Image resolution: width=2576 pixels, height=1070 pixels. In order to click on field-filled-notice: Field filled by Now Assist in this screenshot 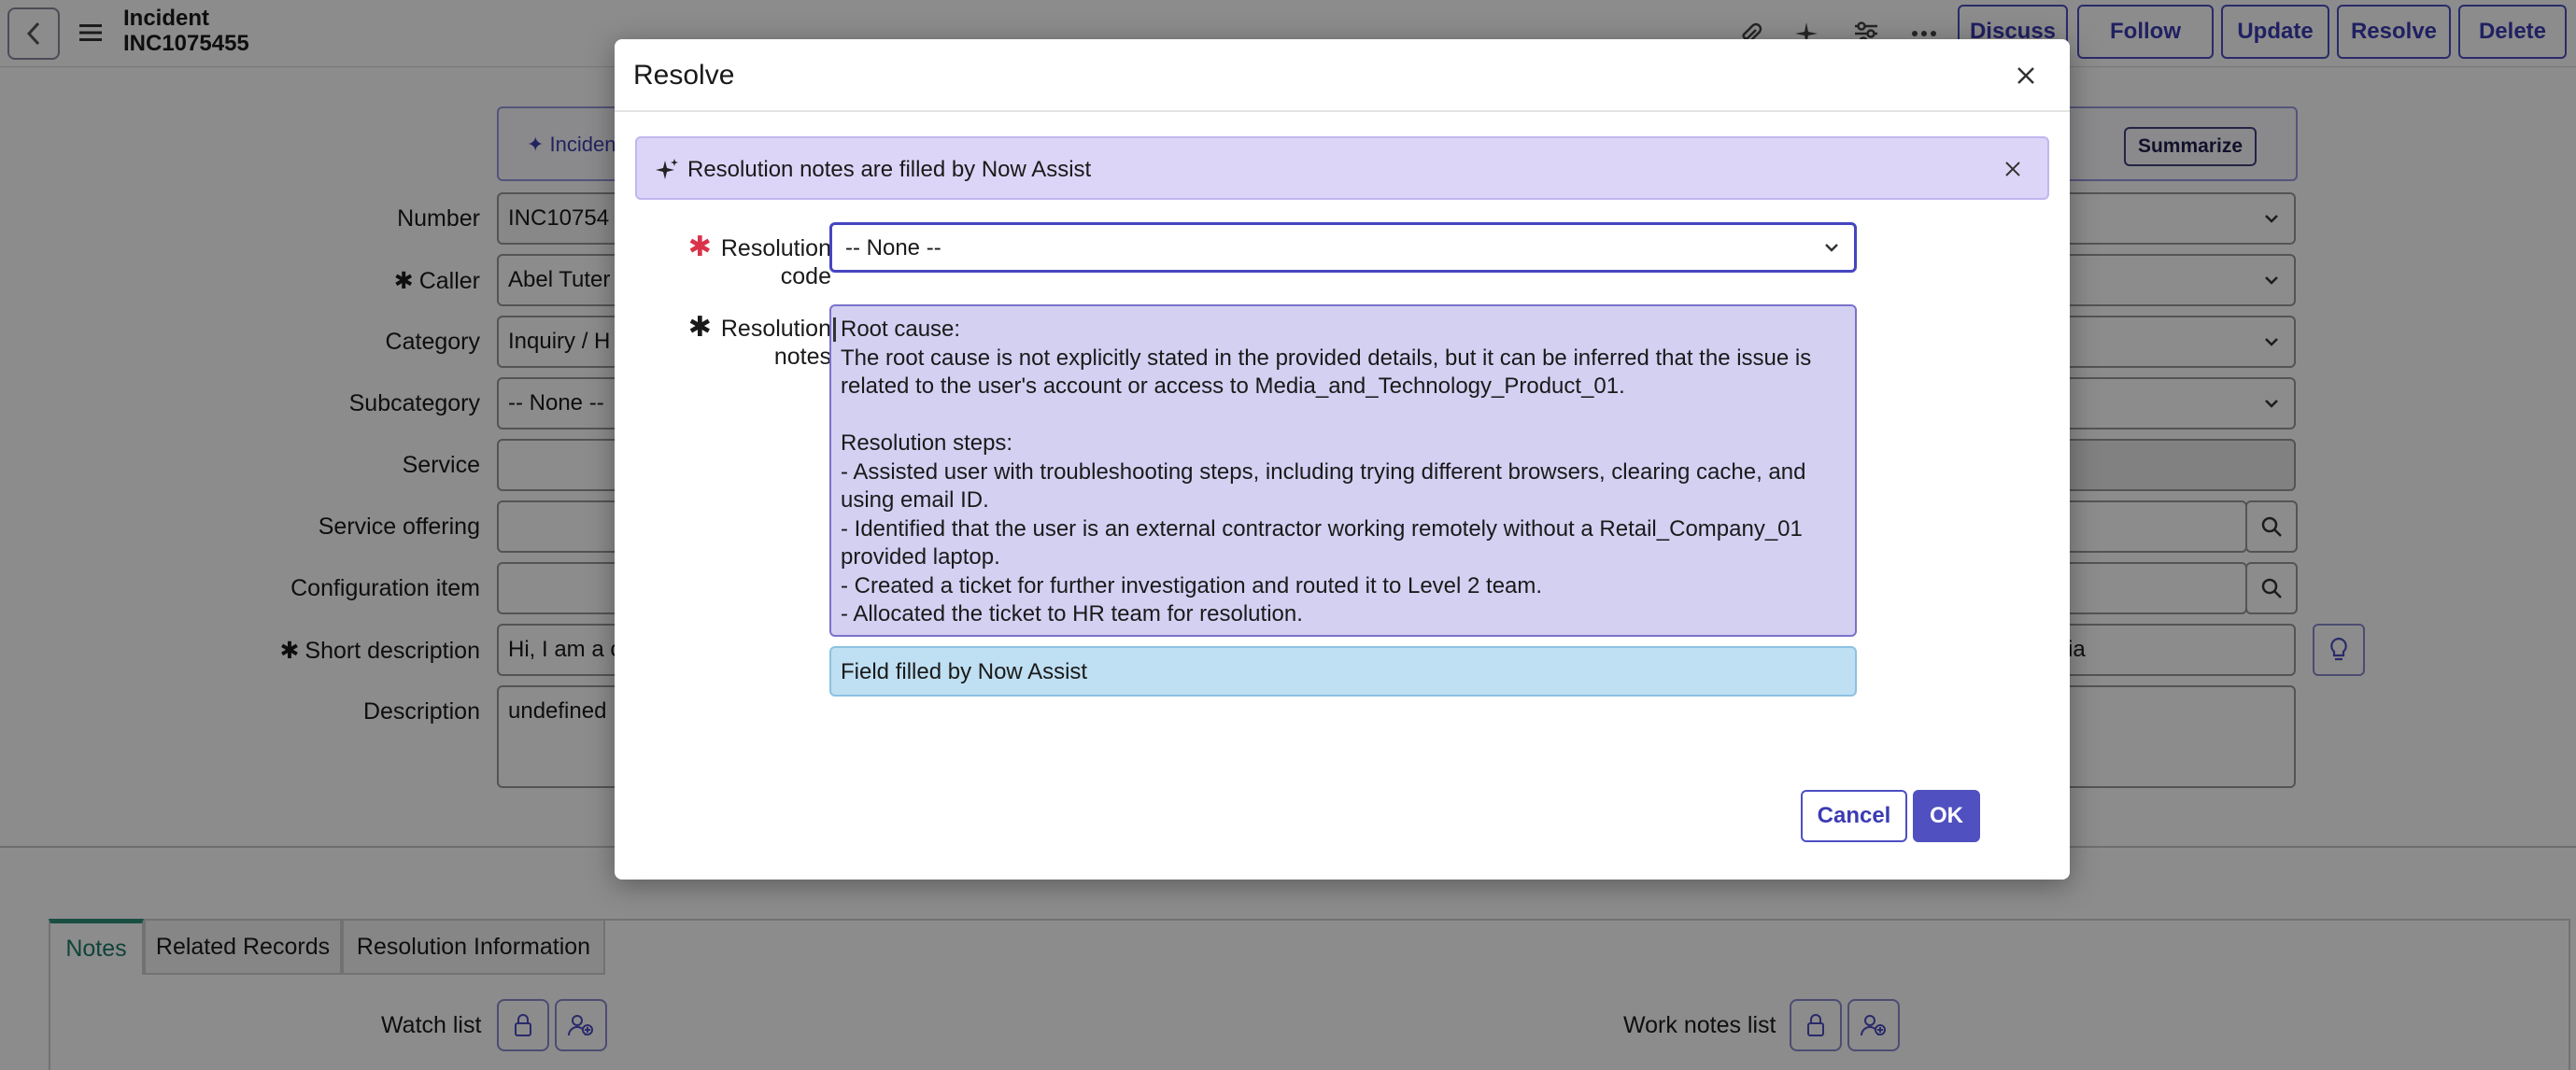, I will do `click(1343, 671)`.